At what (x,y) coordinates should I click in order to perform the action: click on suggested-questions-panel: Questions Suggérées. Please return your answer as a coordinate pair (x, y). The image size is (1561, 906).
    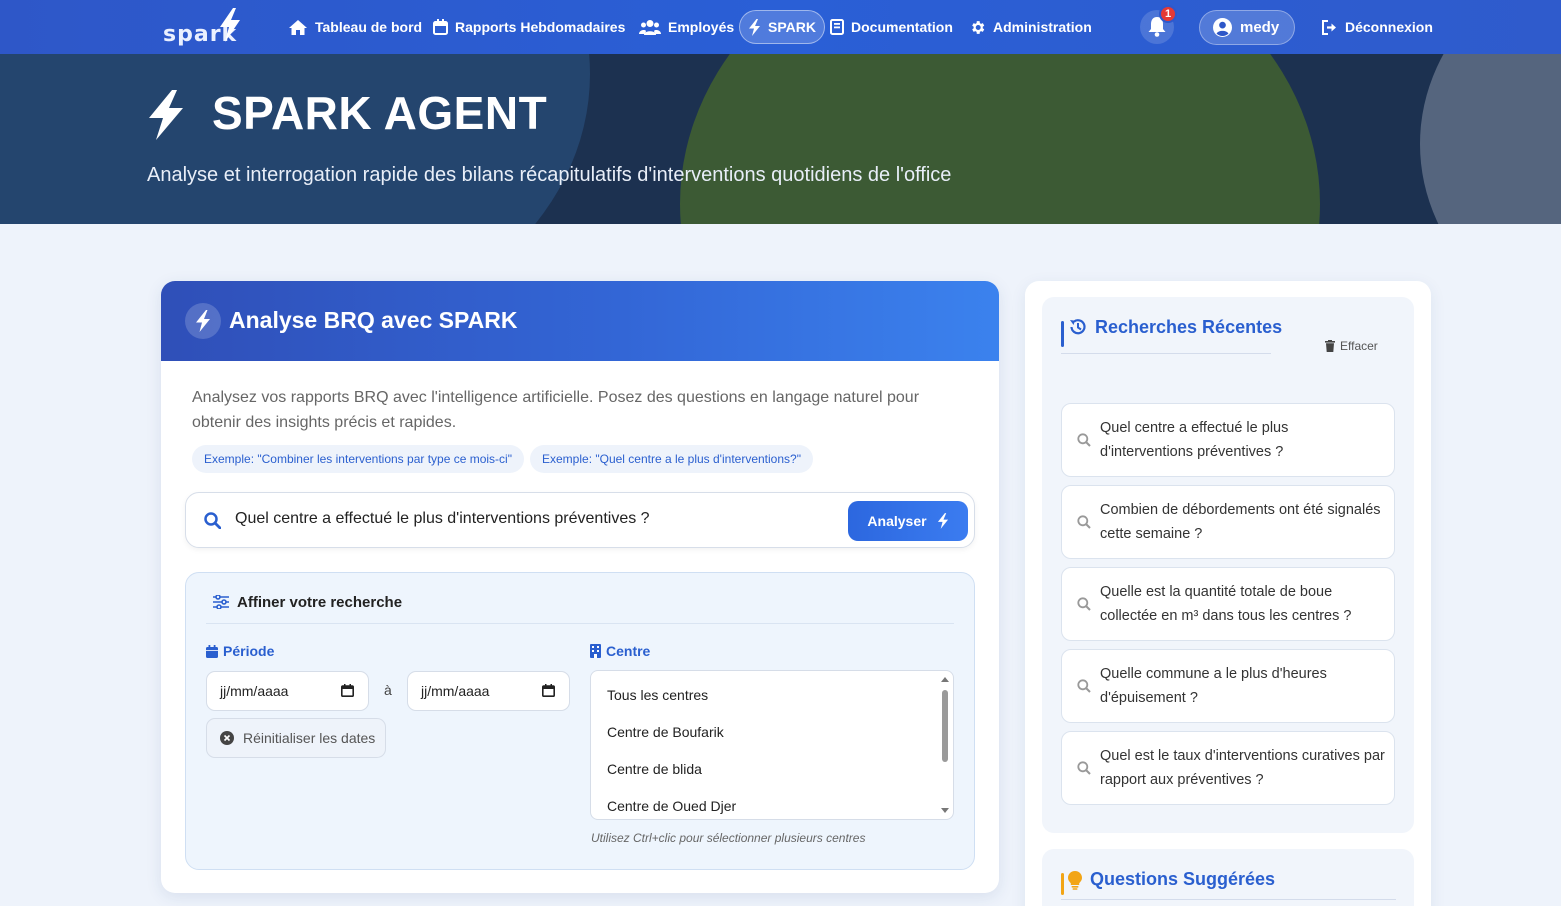
    Looking at the image, I should click on (1228, 877).